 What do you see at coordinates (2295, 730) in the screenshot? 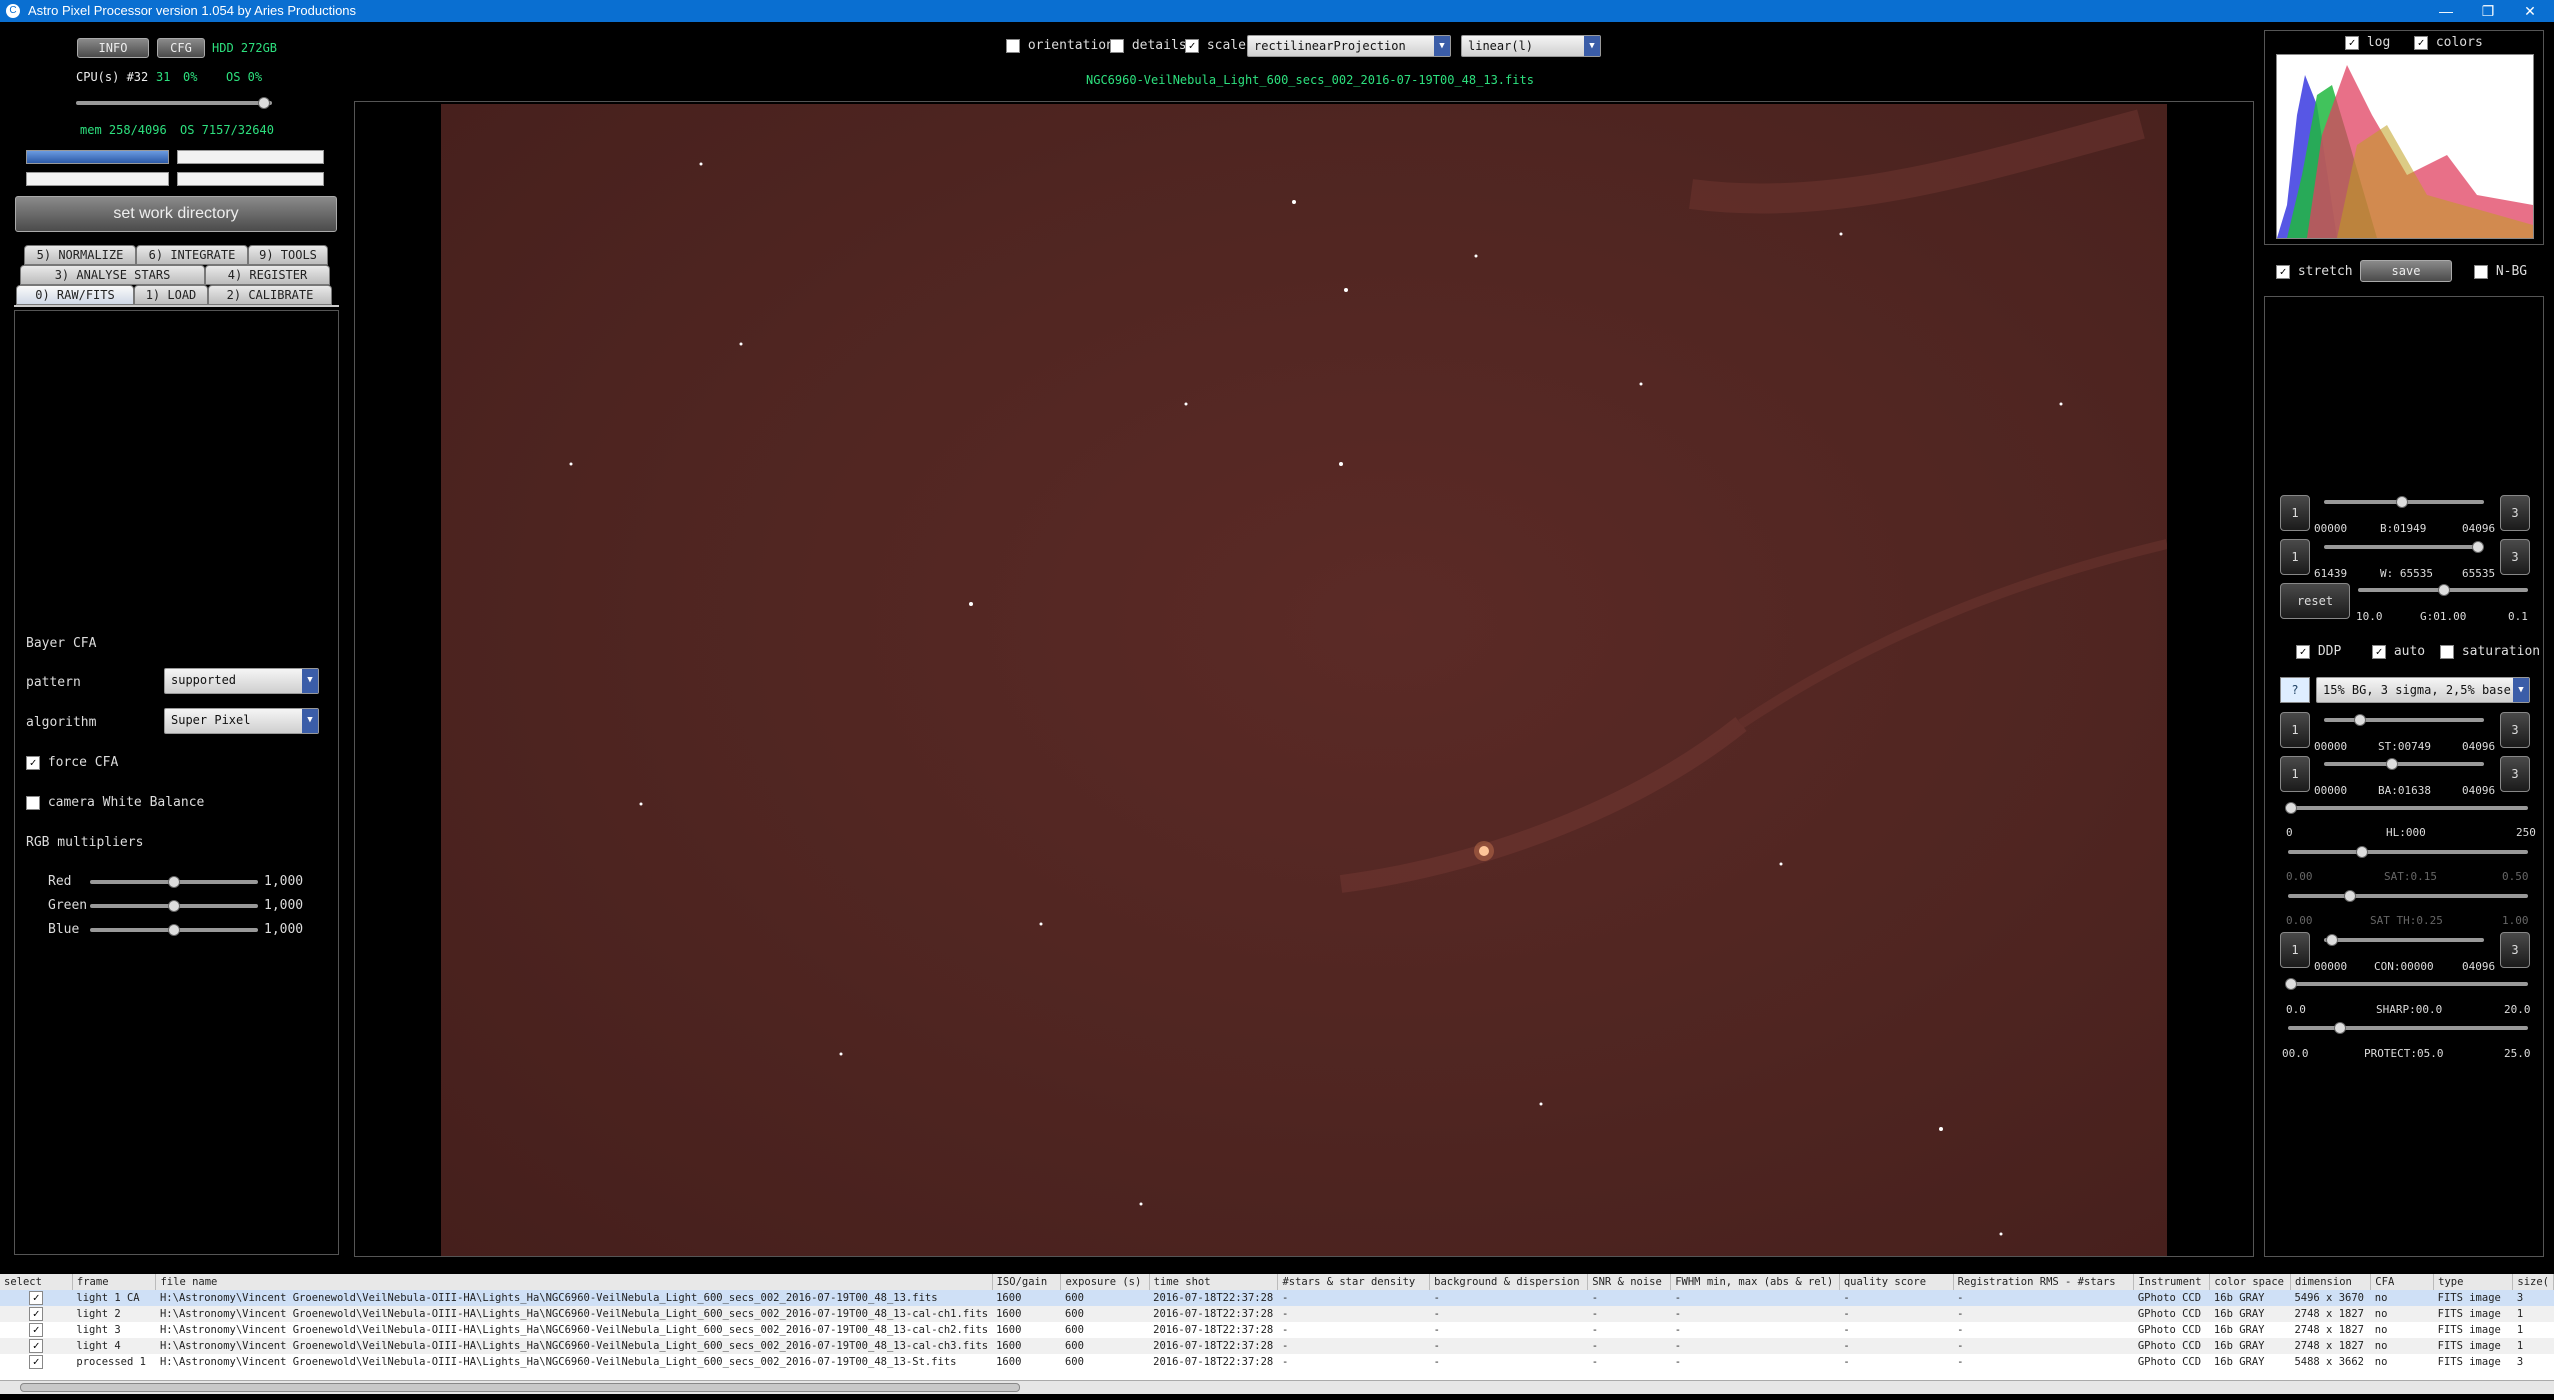
I see `st-step-left-button: 1` at bounding box center [2295, 730].